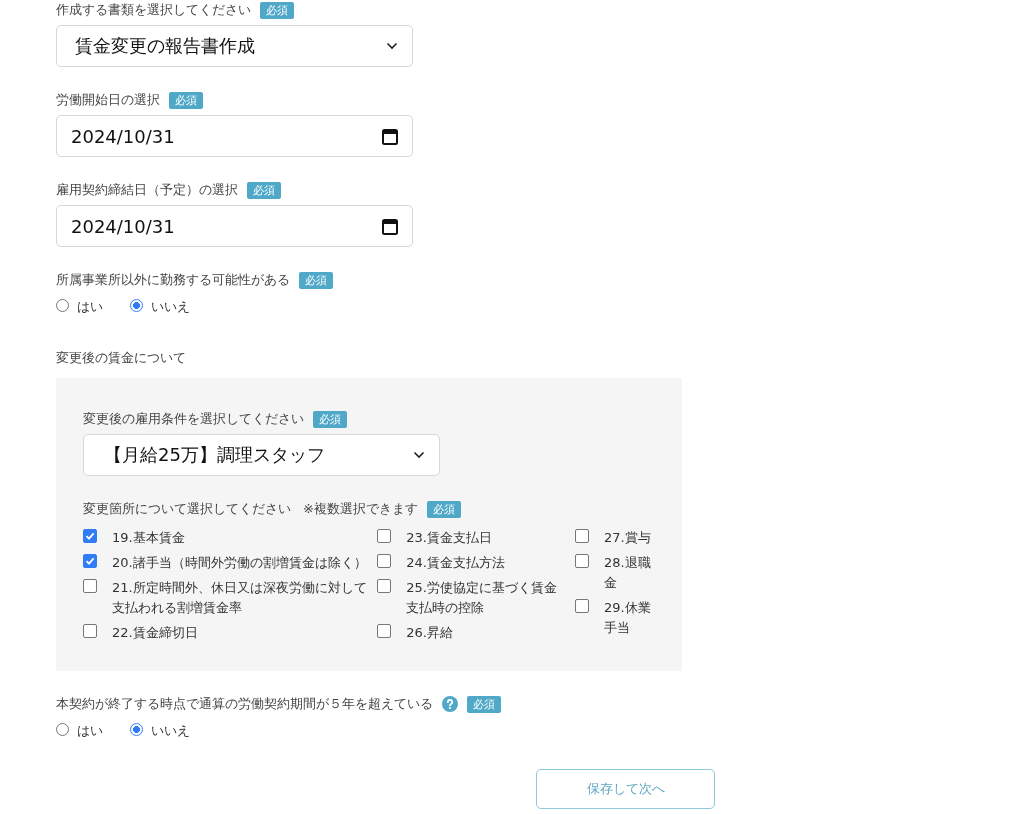 The height and width of the screenshot is (814, 1024). Describe the element at coordinates (234, 46) in the screenshot. I see `dropdown: 賃金変更の報告書作成` at that location.